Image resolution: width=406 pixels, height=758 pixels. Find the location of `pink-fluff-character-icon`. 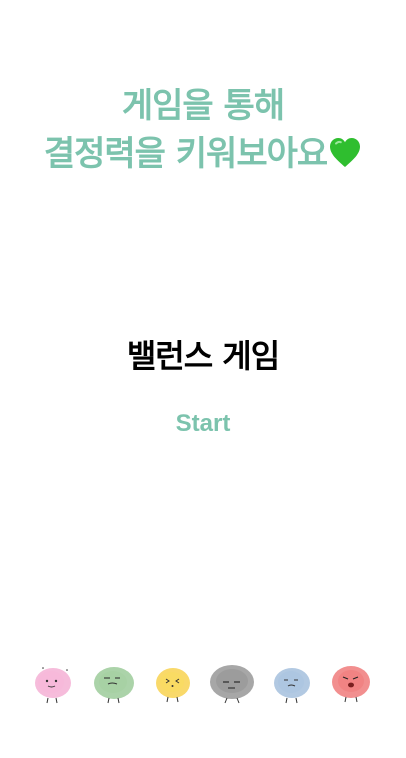

pink-fluff-character-icon is located at coordinates (53, 683).